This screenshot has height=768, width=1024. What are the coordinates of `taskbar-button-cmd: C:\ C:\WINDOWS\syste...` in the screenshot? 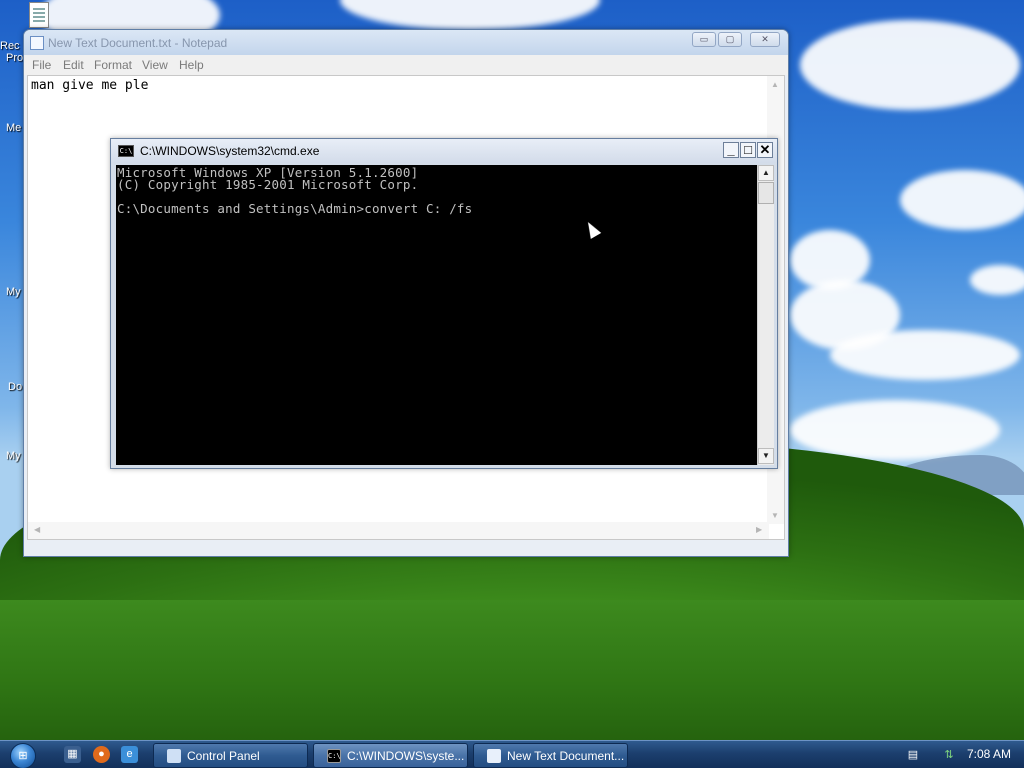 It's located at (390, 755).